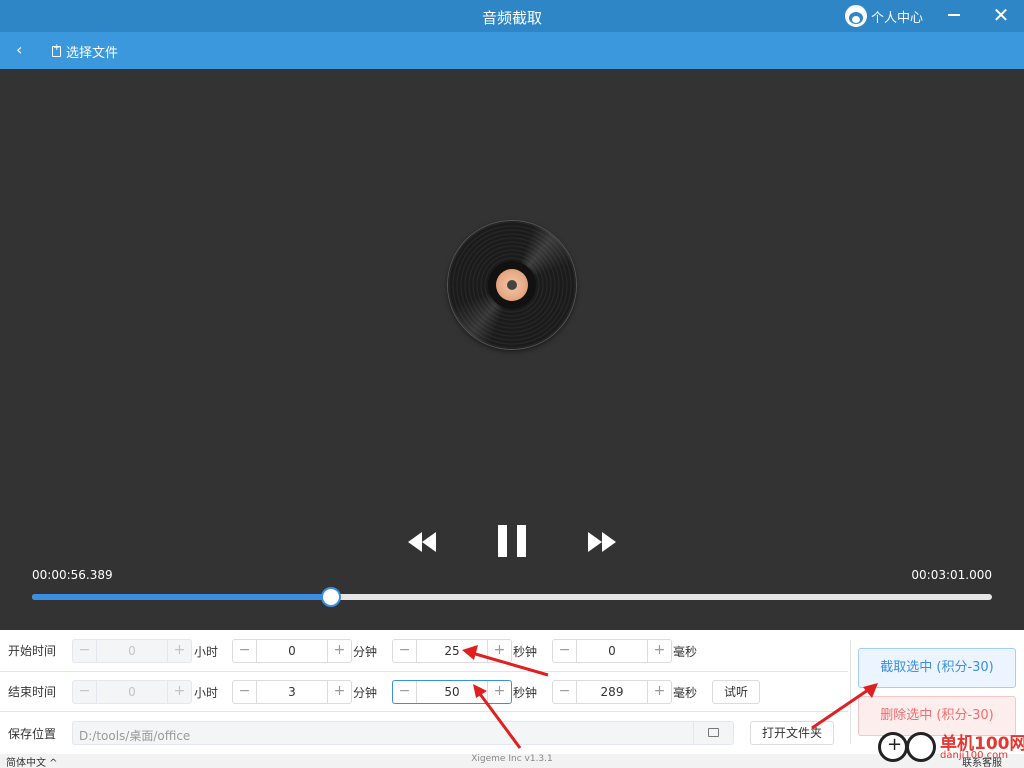 The width and height of the screenshot is (1024, 768). I want to click on annotation-arrows, so click(670, 697).